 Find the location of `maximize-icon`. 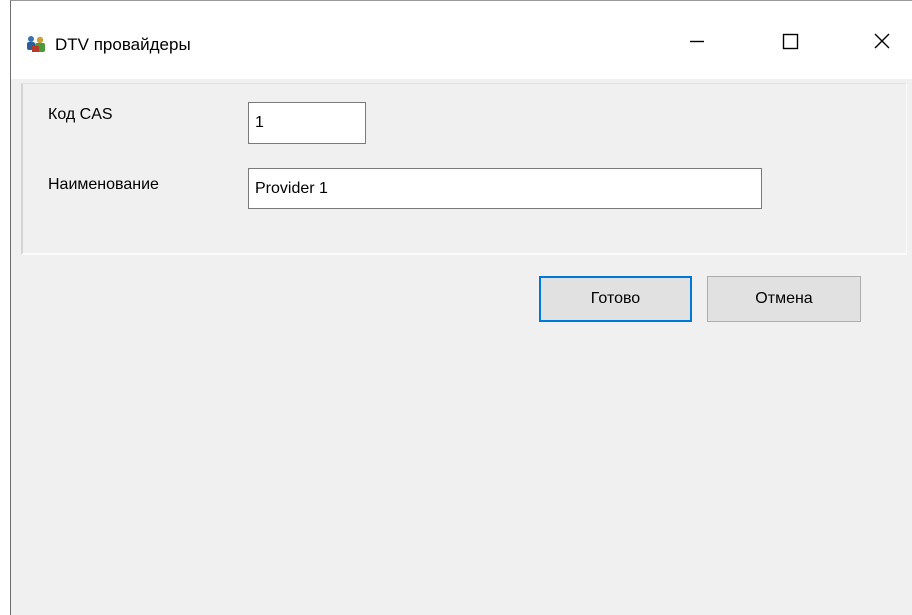

maximize-icon is located at coordinates (790, 41).